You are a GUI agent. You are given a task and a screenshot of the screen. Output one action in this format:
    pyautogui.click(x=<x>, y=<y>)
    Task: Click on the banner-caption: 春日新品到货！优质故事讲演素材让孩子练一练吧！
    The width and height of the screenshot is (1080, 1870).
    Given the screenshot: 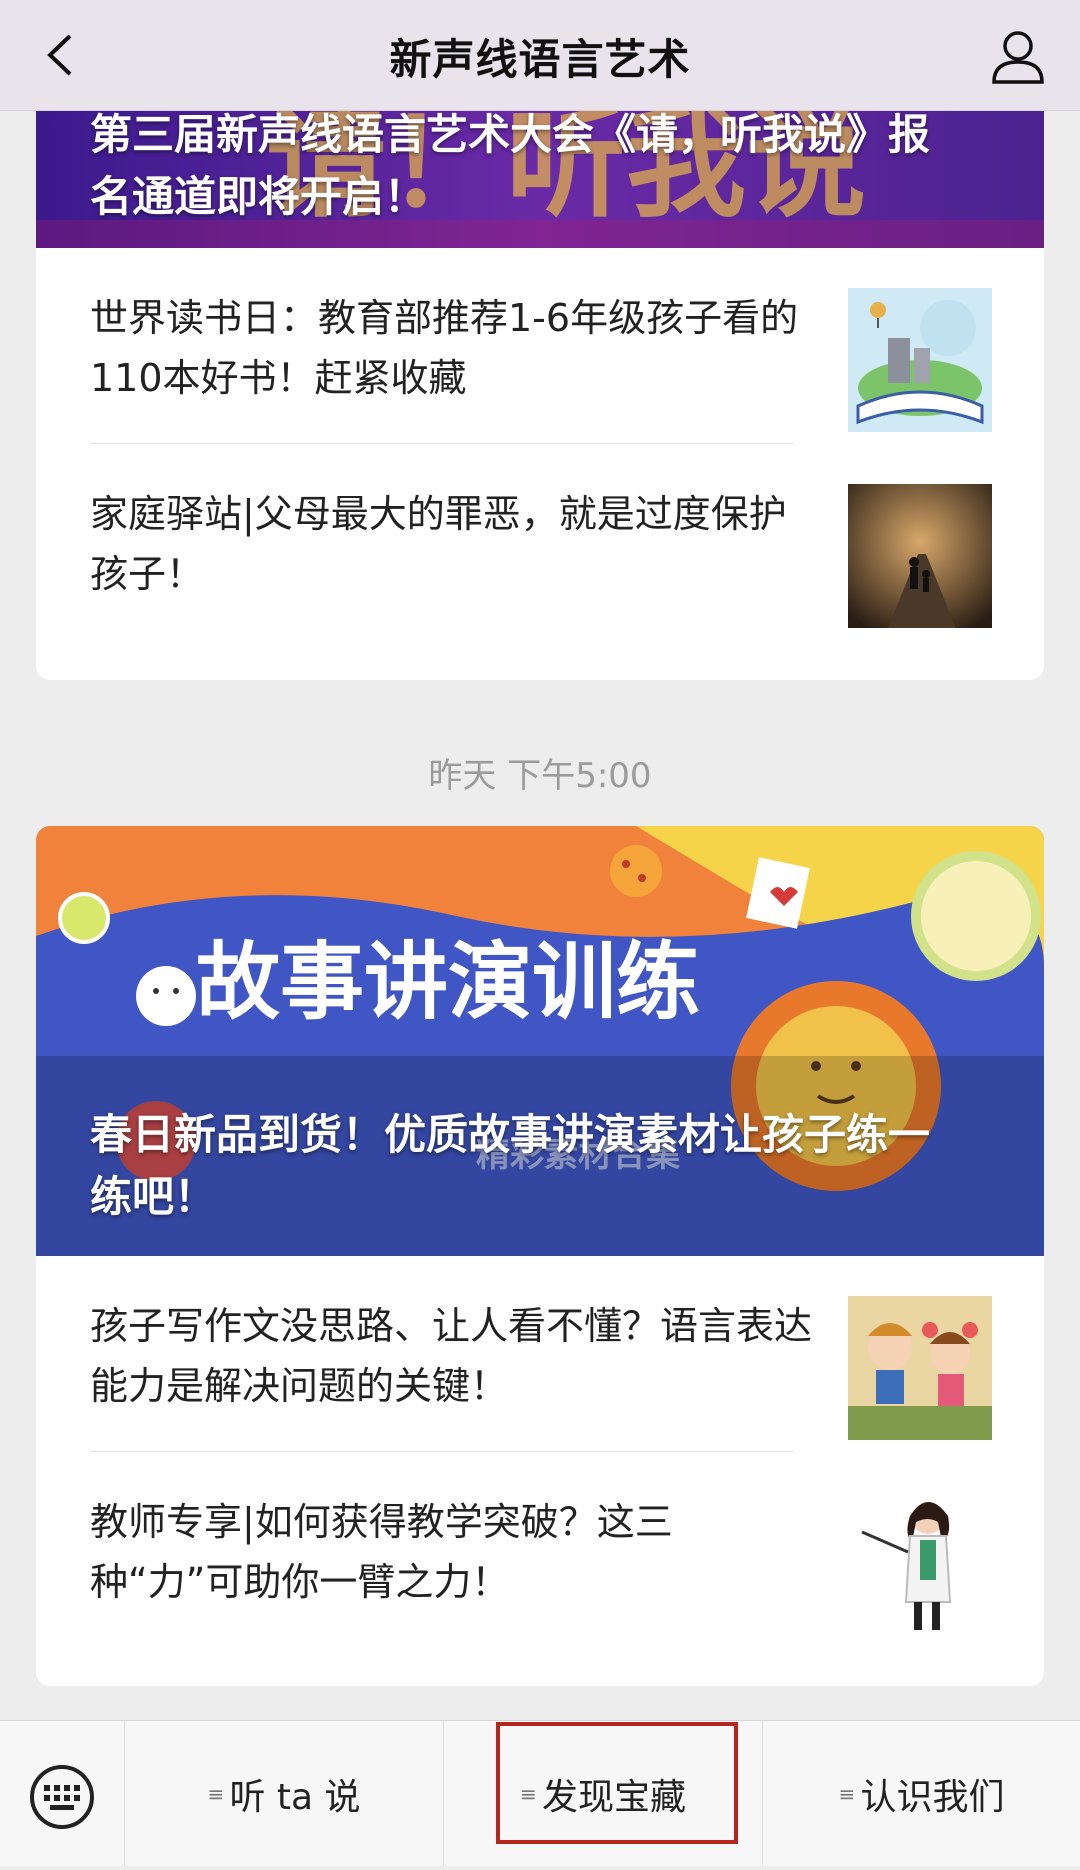 What is the action you would take?
    pyautogui.click(x=510, y=1165)
    